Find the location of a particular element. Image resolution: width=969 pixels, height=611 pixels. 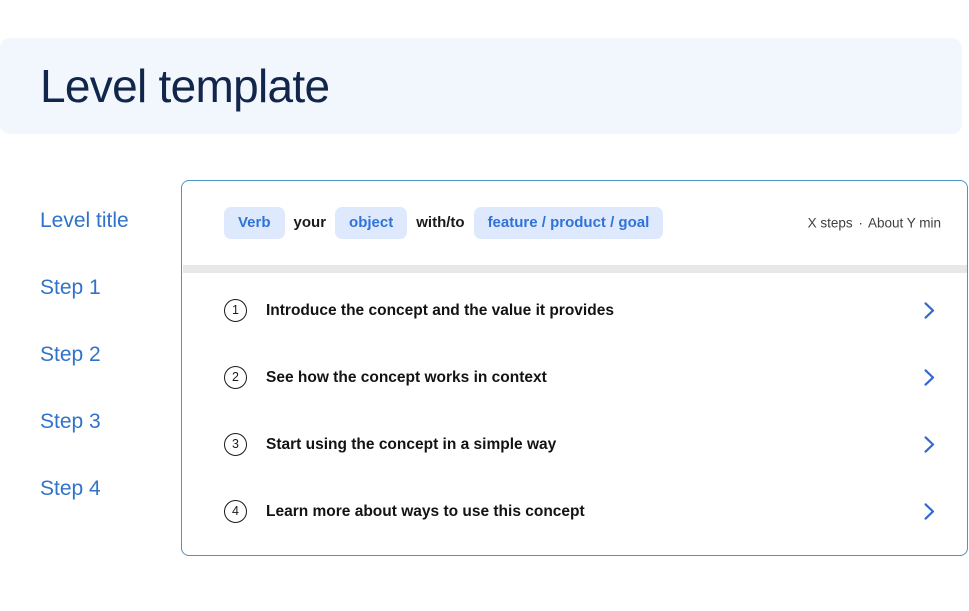

phrase-text-your: your is located at coordinates (310, 222).